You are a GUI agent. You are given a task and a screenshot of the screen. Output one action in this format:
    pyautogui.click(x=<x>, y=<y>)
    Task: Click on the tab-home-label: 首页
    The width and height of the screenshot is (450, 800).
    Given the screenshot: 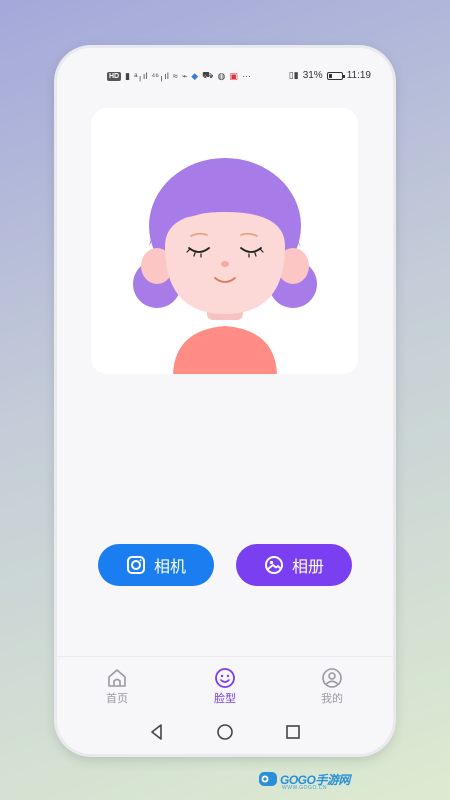 What is the action you would take?
    pyautogui.click(x=117, y=699)
    